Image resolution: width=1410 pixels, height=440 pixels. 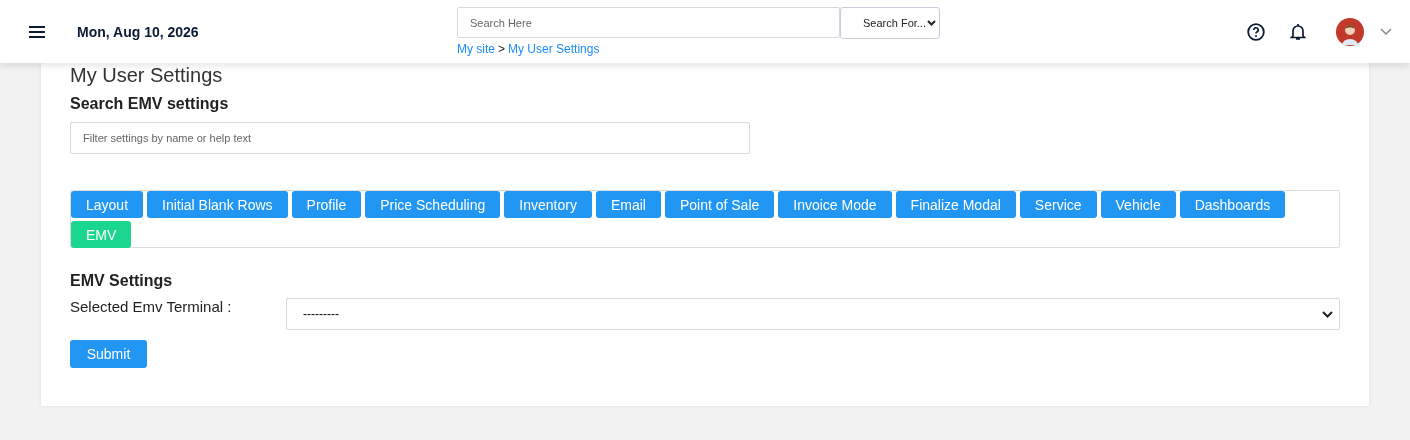 What do you see at coordinates (628, 204) in the screenshot?
I see `settings-tab: Email` at bounding box center [628, 204].